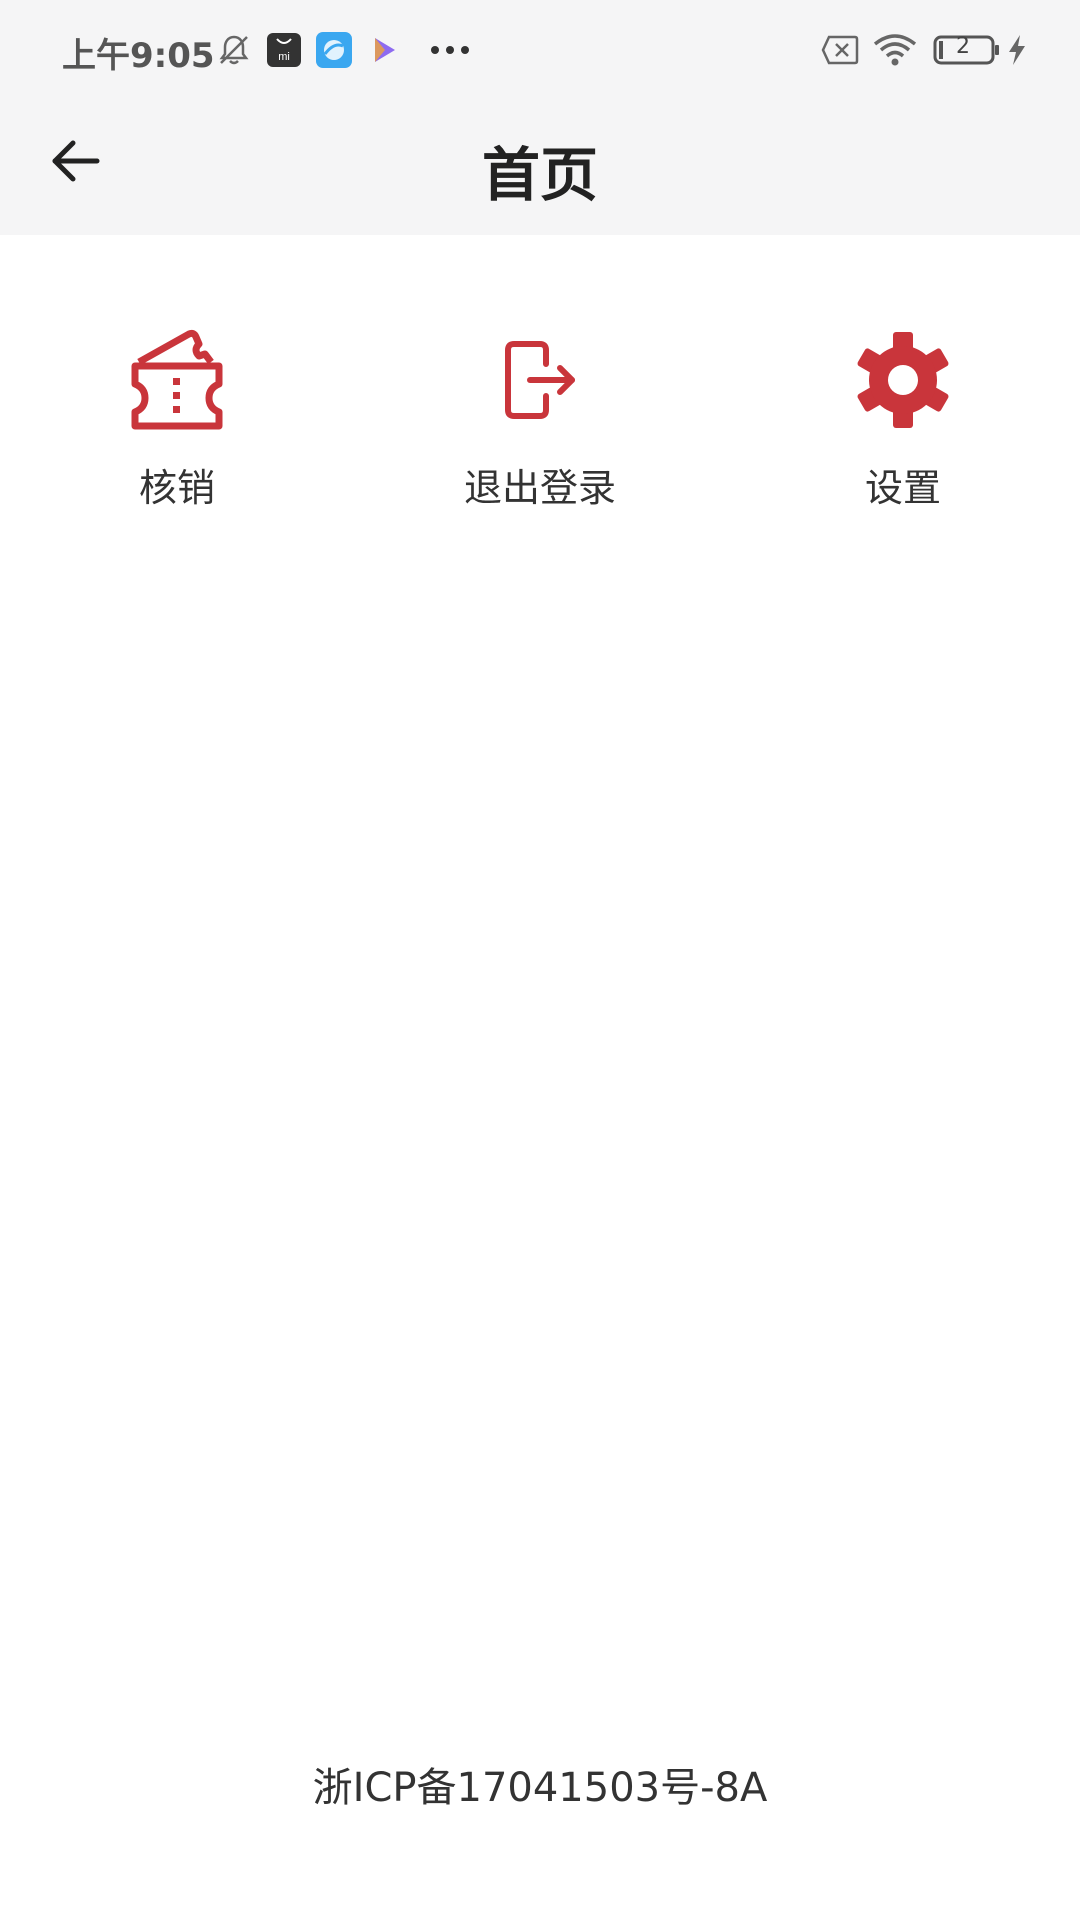 The image size is (1080, 1920). Describe the element at coordinates (902, 488) in the screenshot. I see `action-settings-label: 设置` at that location.